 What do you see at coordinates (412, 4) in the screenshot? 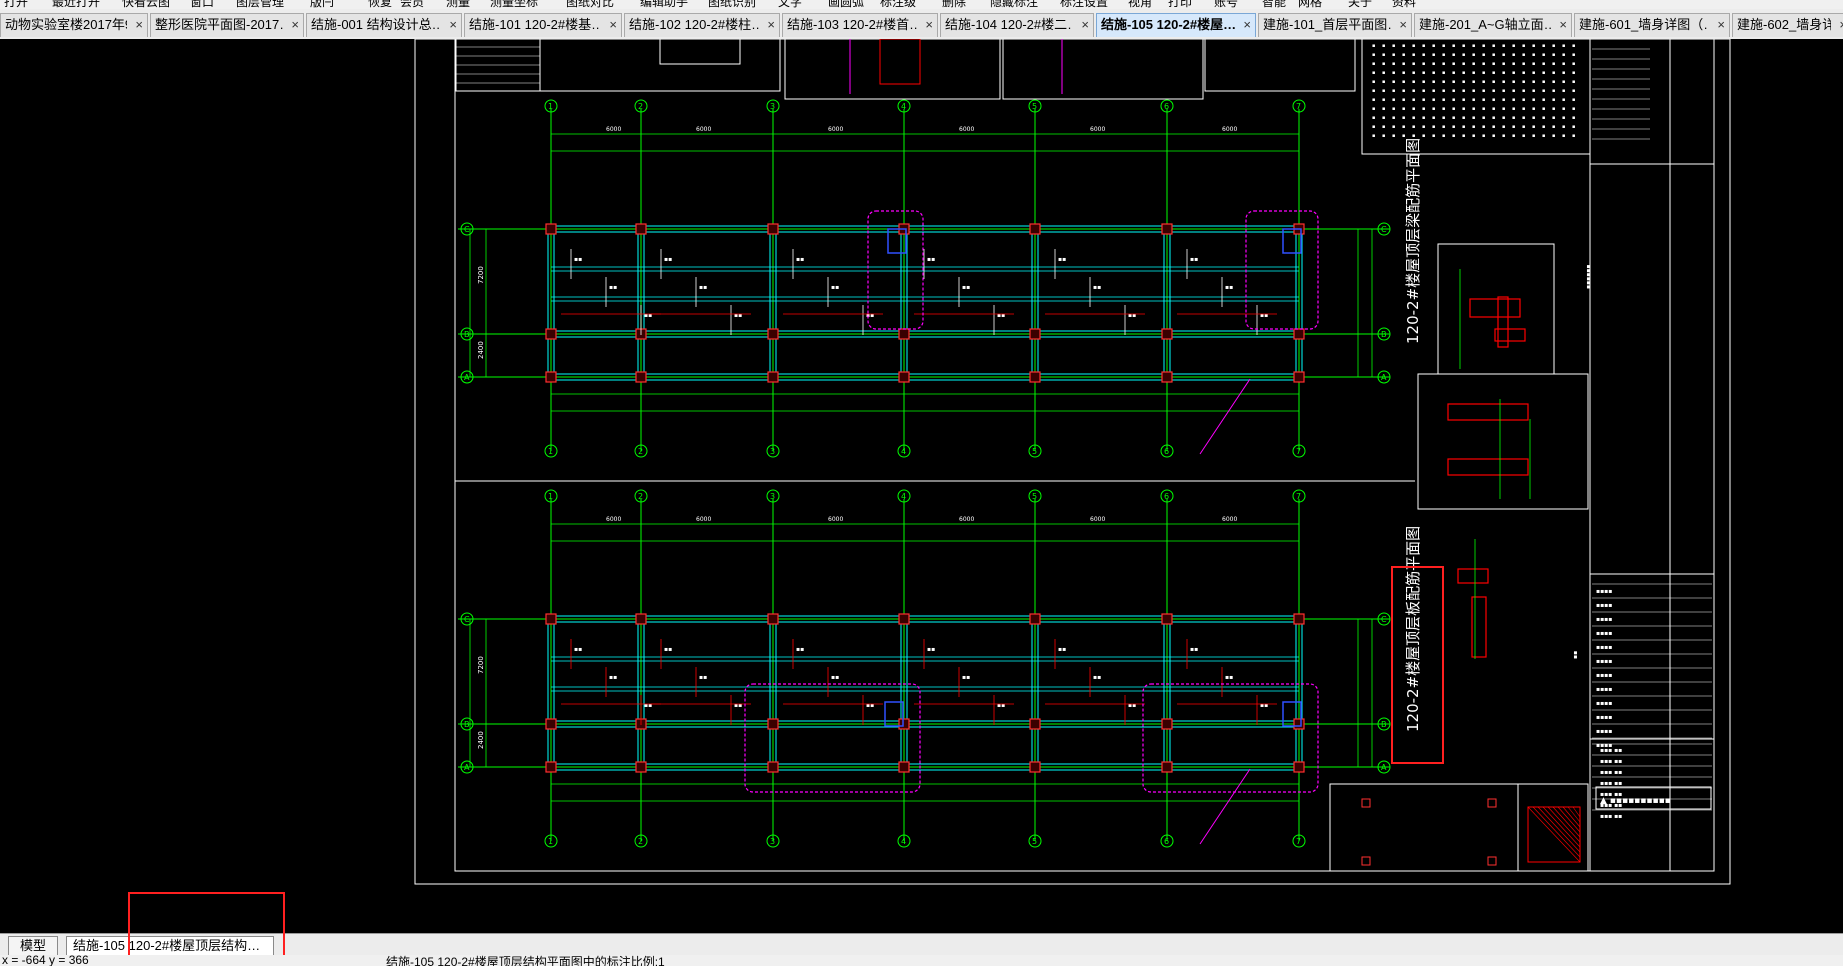
I see `menu-item-7: 会员` at bounding box center [412, 4].